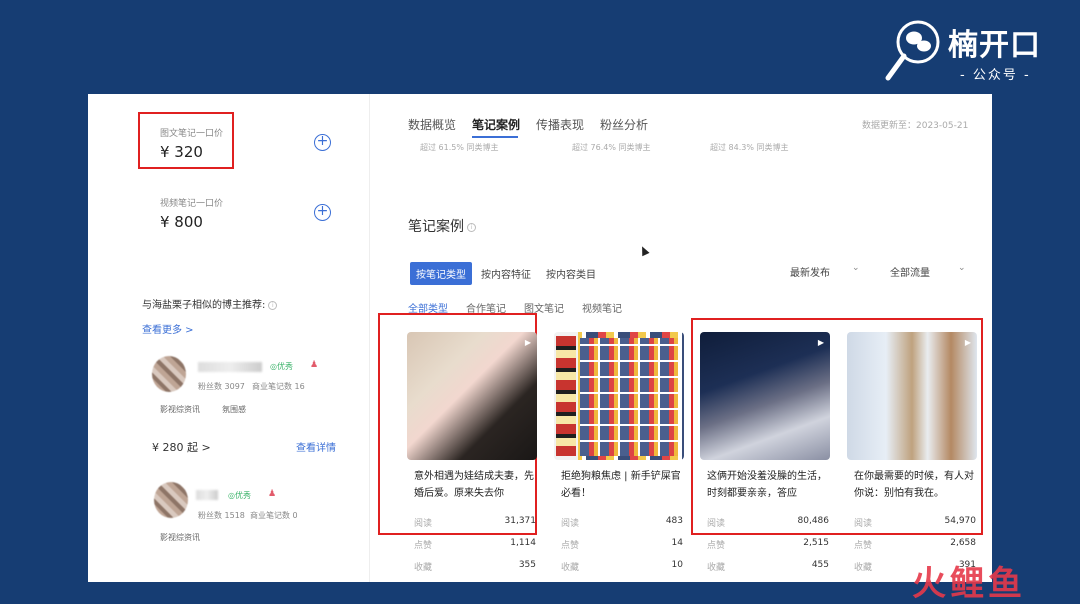  Describe the element at coordinates (181, 447) in the screenshot. I see `start-price: ¥ 280 起 >` at that location.